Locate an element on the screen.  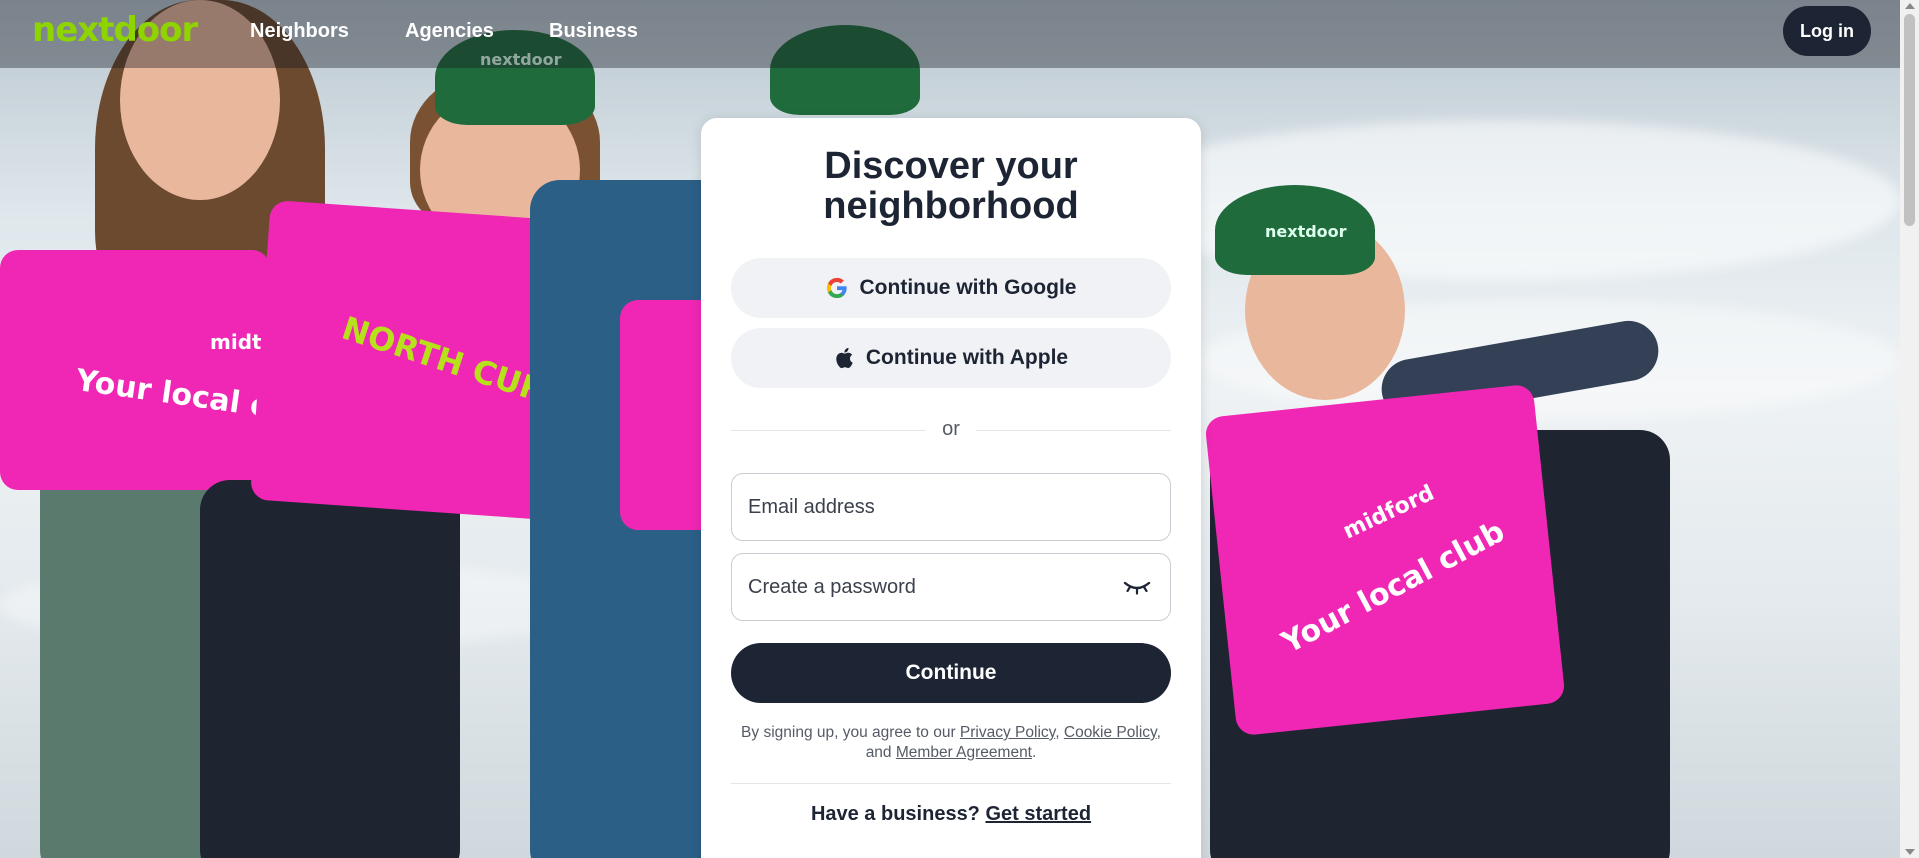
login-button: Log in is located at coordinates (1827, 31).